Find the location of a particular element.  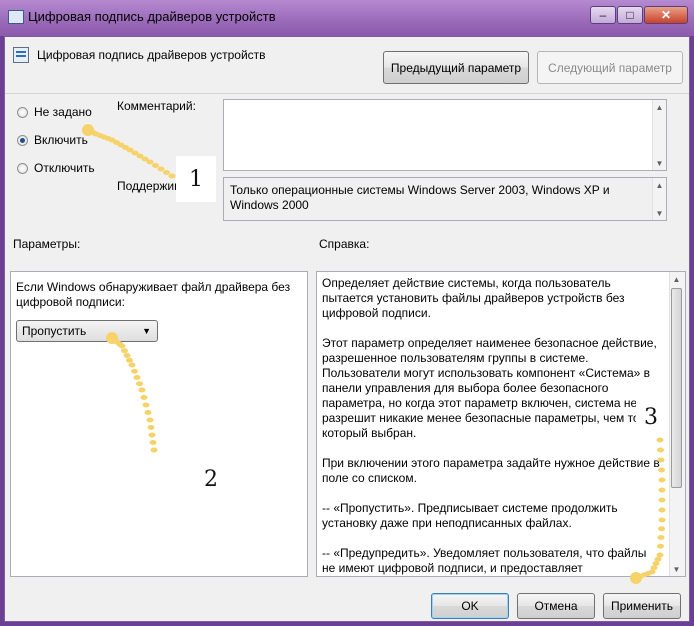

radio-label: Не задано is located at coordinates (63, 112).